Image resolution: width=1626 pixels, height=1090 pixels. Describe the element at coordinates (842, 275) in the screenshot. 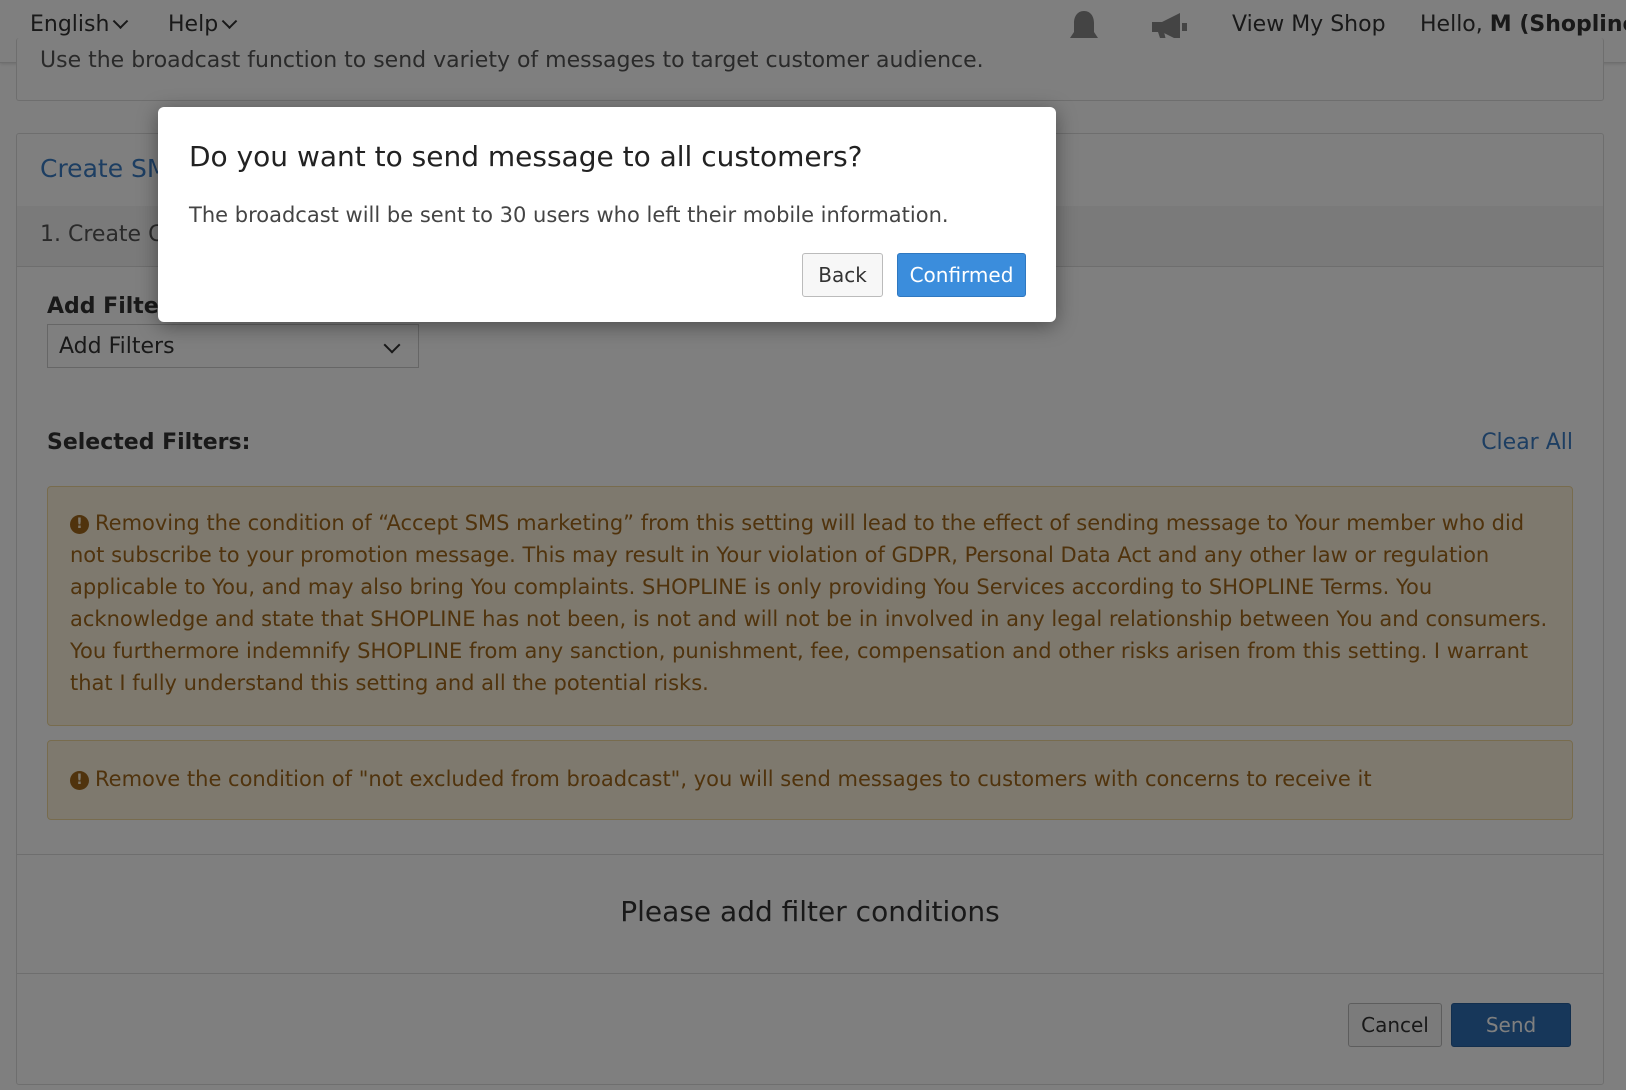

I see `back-button: Back` at that location.